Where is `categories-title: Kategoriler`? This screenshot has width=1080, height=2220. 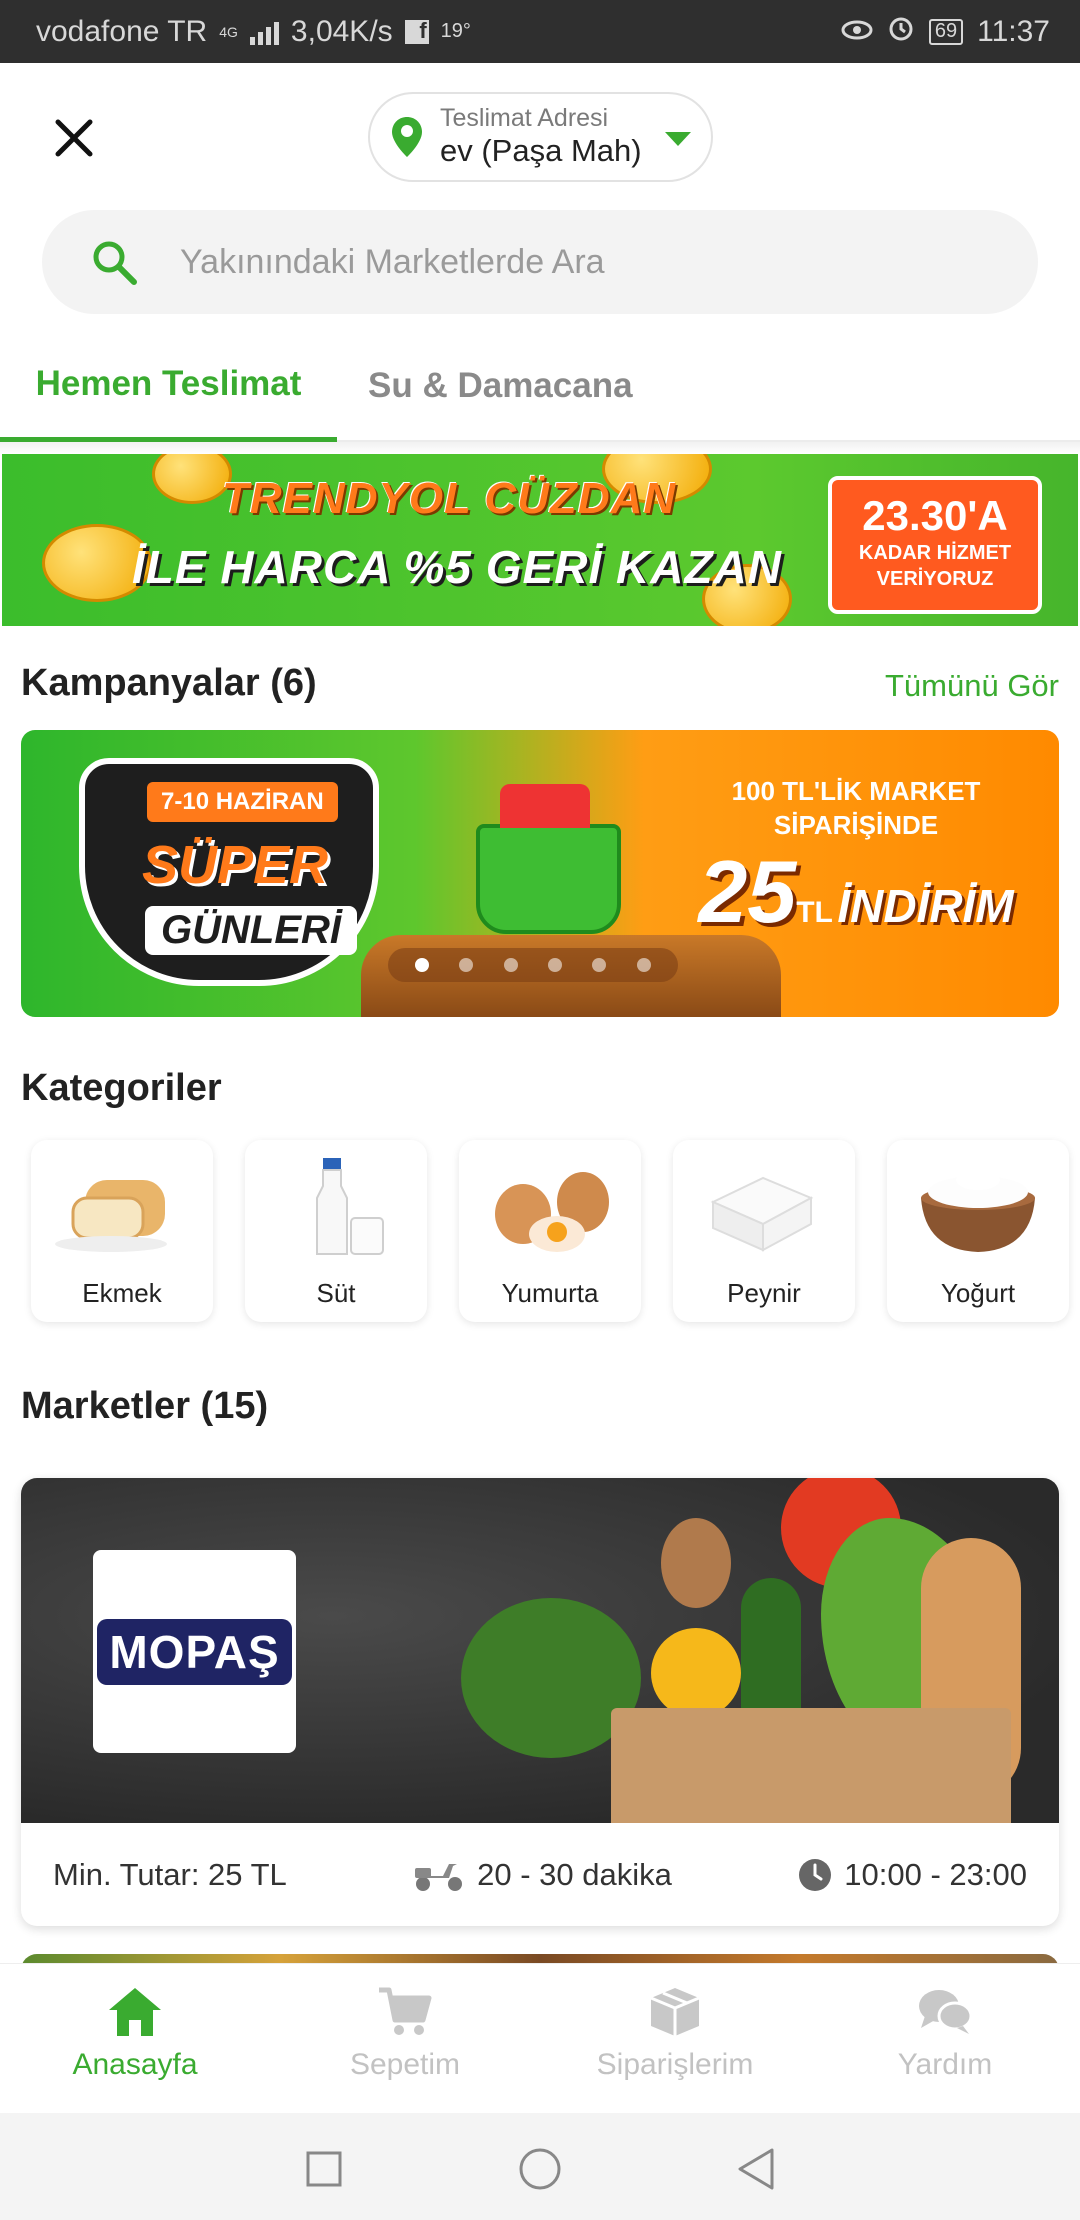 categories-title: Kategoriler is located at coordinates (121, 1088).